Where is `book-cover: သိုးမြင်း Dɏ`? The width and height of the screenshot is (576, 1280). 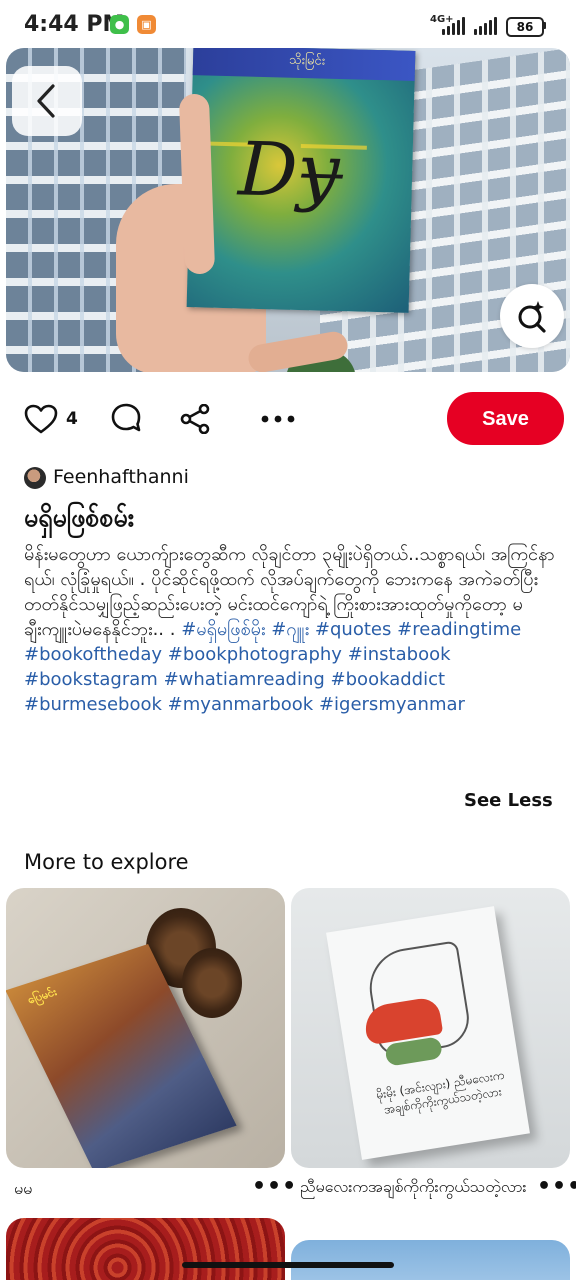 book-cover: သိုးမြင်း Dɏ is located at coordinates (301, 180).